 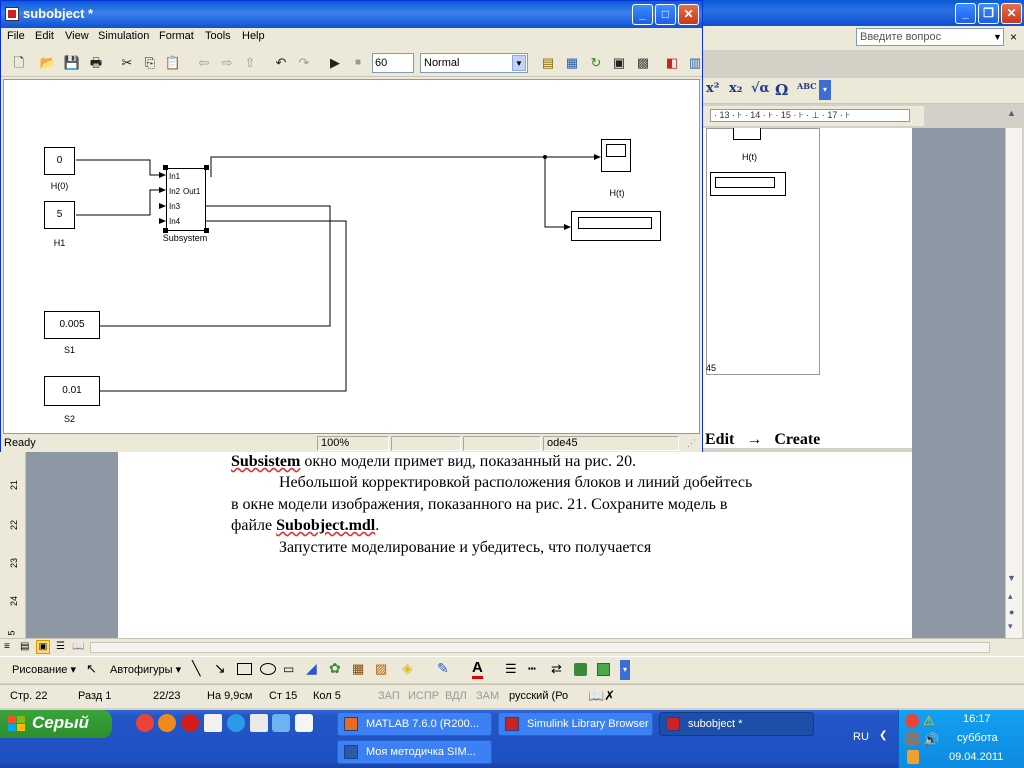 What do you see at coordinates (123, 36) in the screenshot?
I see `menu-simulation: Simulation` at bounding box center [123, 36].